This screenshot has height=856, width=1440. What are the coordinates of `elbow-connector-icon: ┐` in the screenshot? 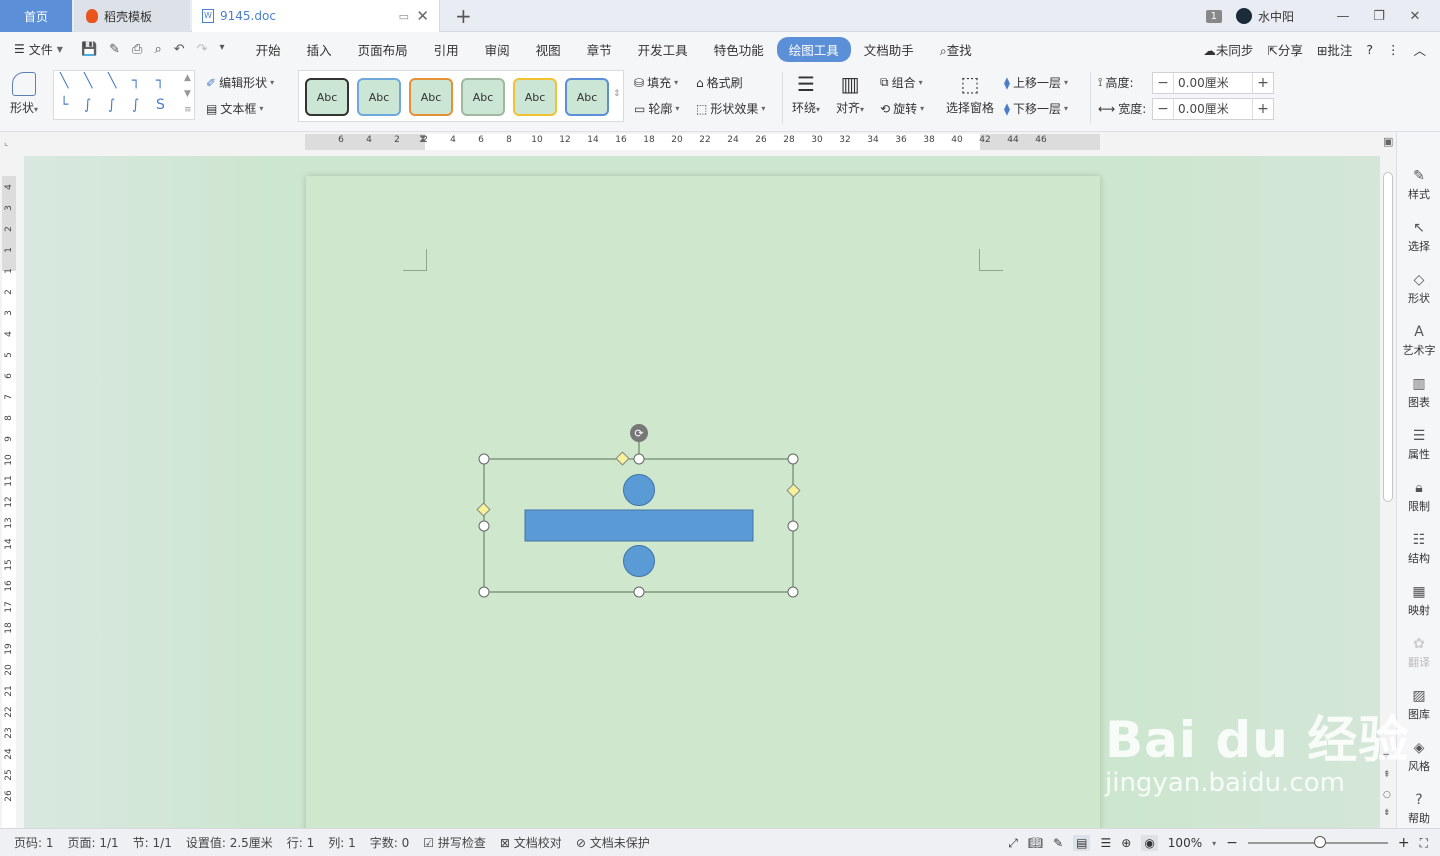 It's located at (136, 81).